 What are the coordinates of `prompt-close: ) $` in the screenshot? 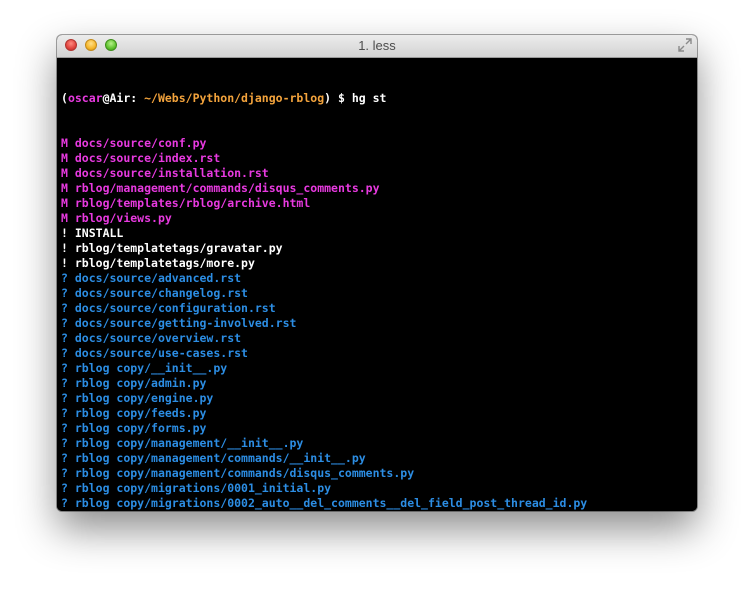 It's located at (338, 98).